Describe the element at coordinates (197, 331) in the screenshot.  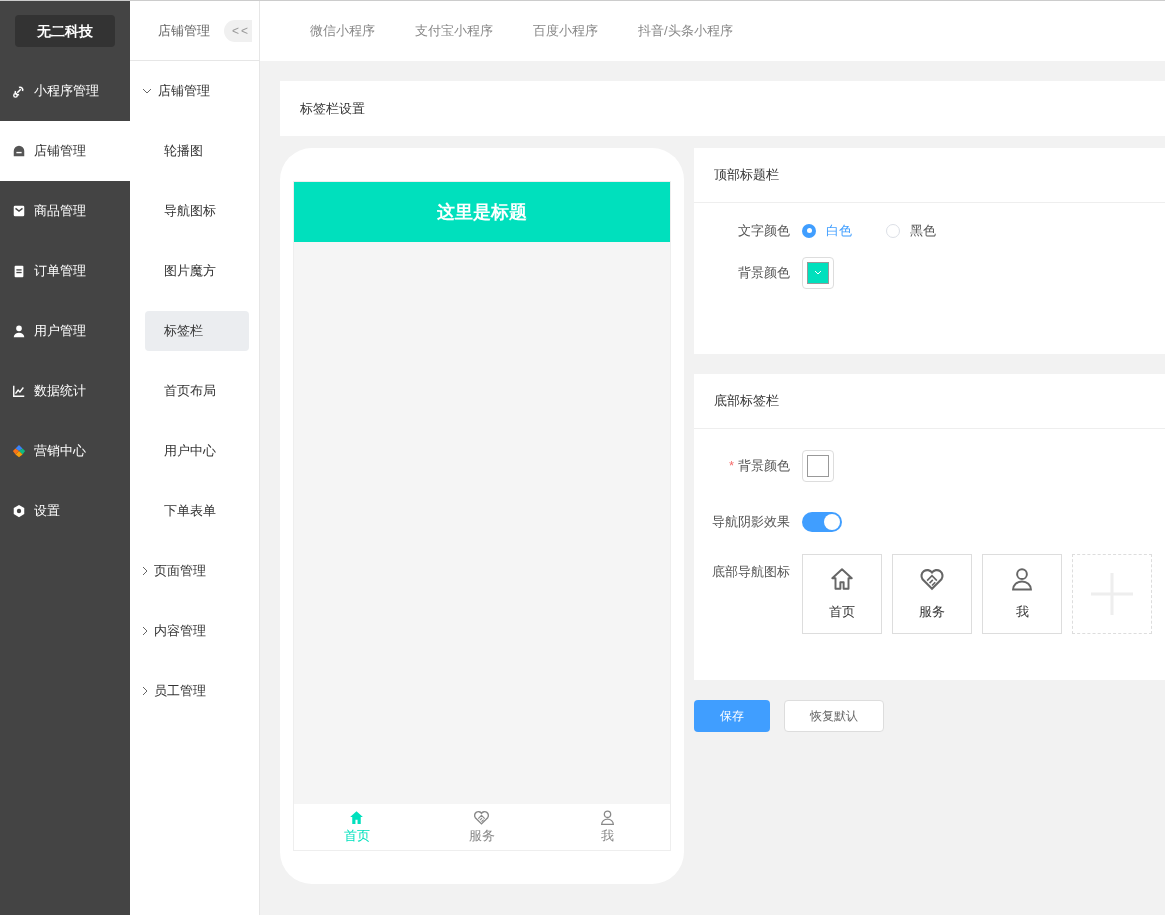
I see `submenu-item: 标签栏` at that location.